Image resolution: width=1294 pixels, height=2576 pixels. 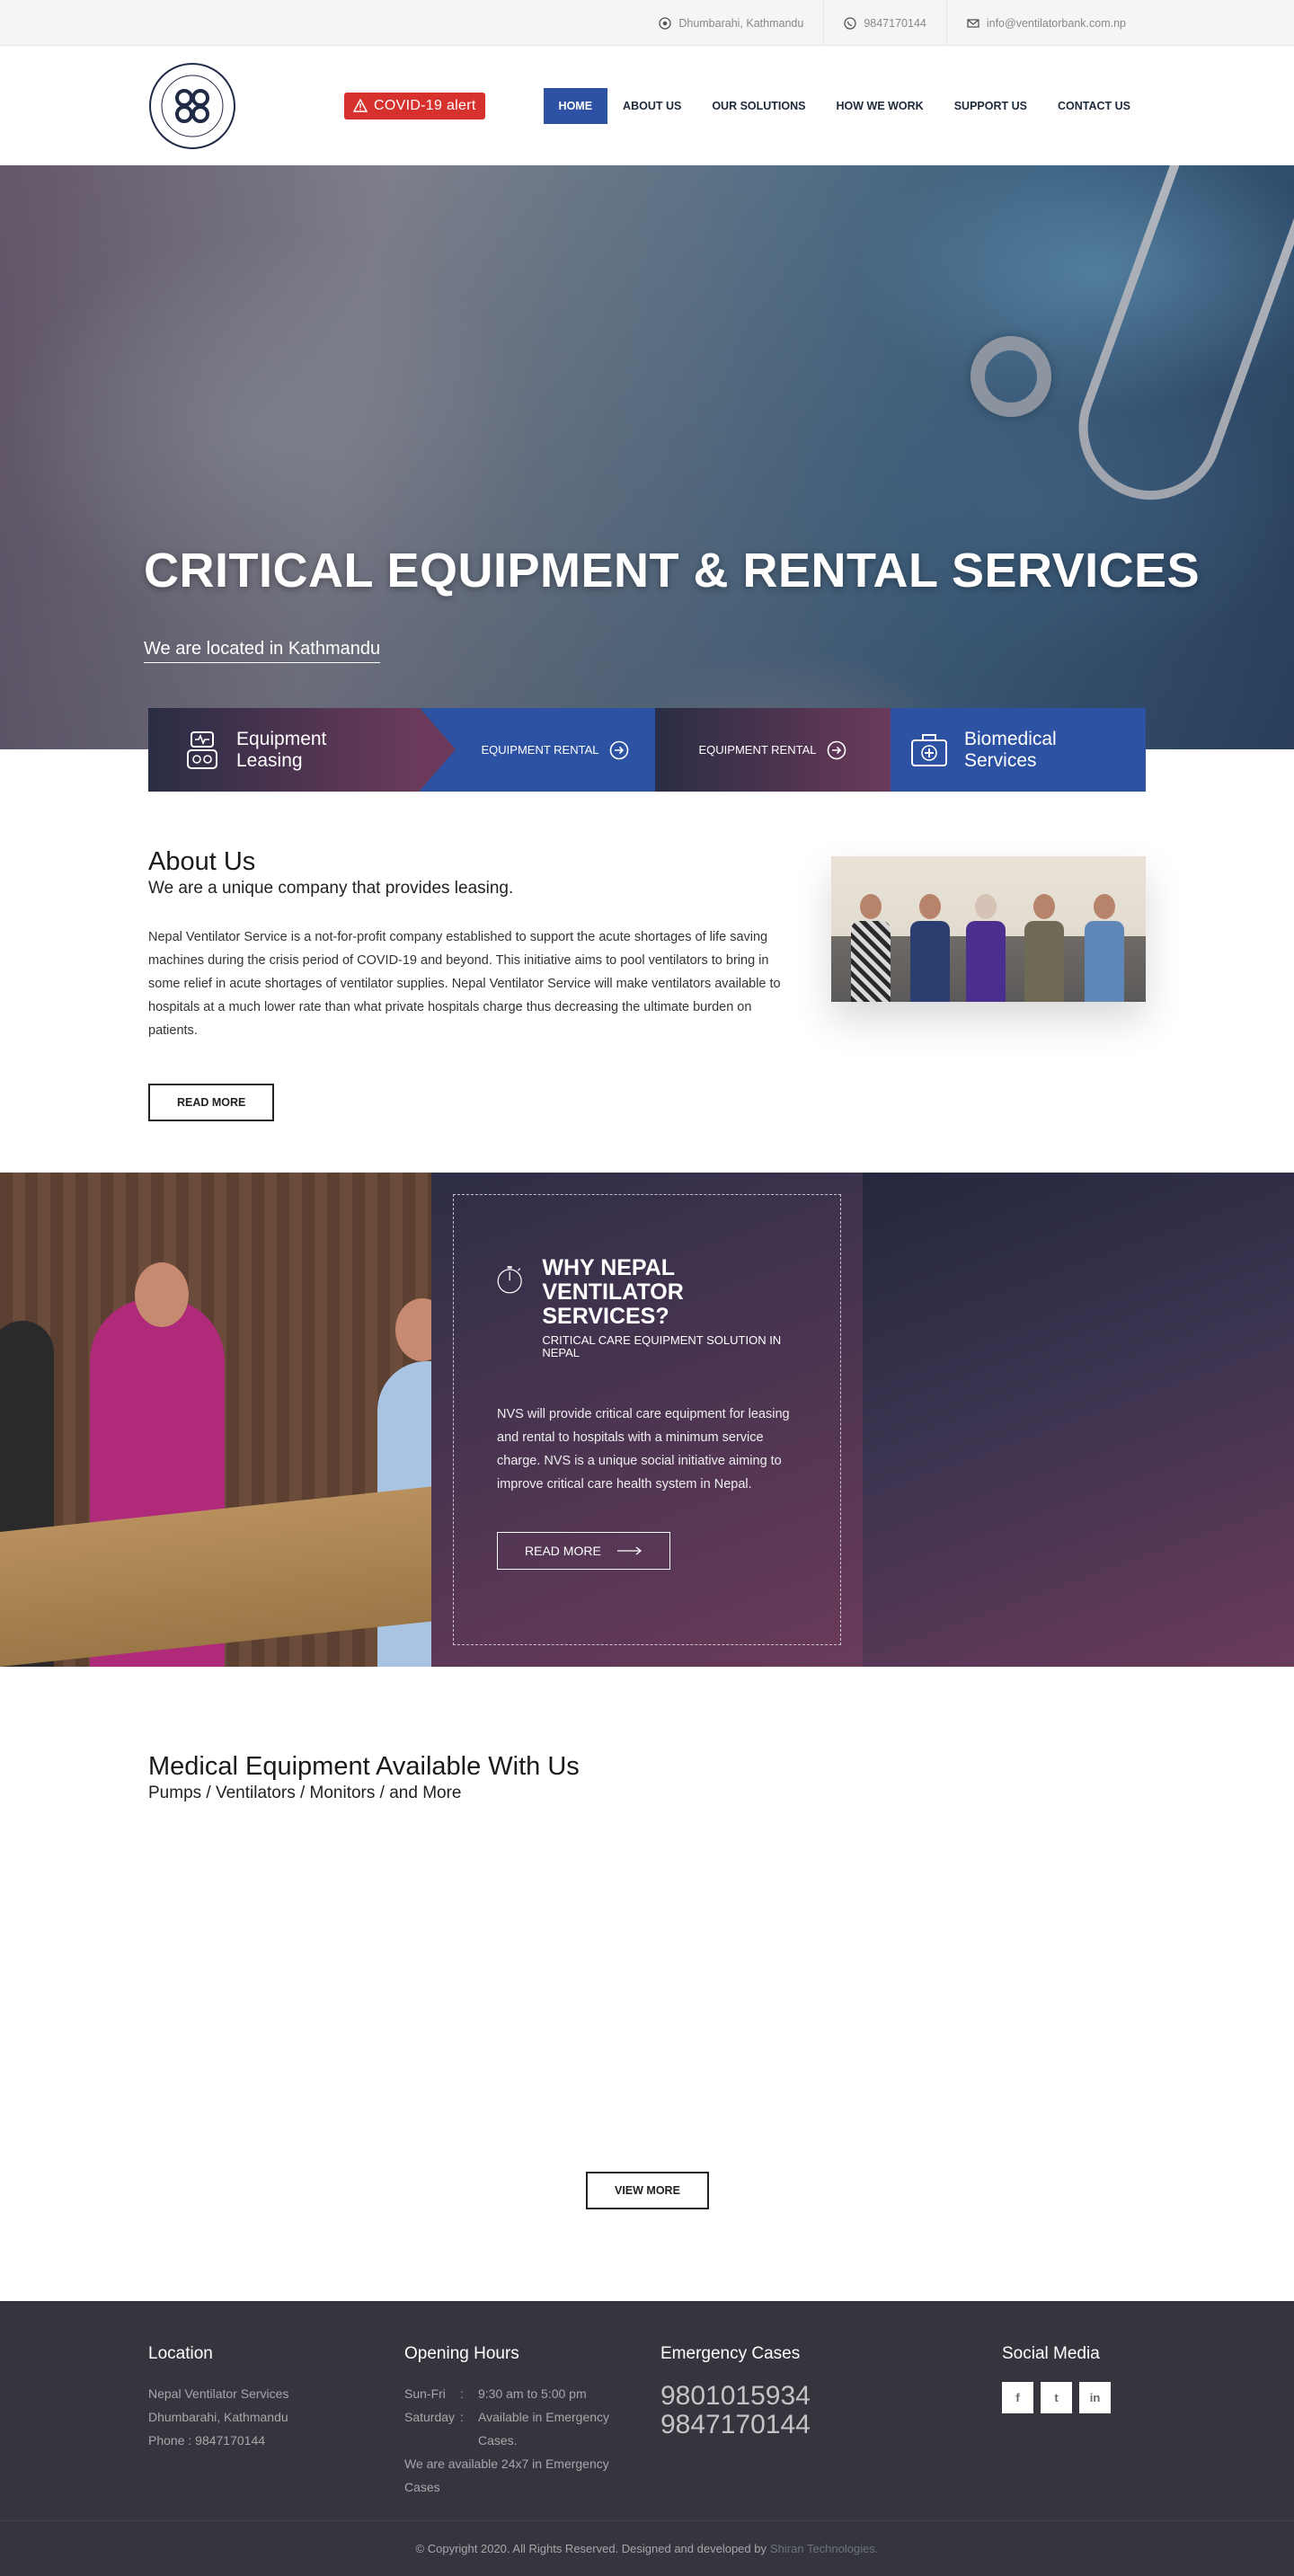 What do you see at coordinates (425, 105) in the screenshot?
I see `covid-alert-label: COVID-19 alert` at bounding box center [425, 105].